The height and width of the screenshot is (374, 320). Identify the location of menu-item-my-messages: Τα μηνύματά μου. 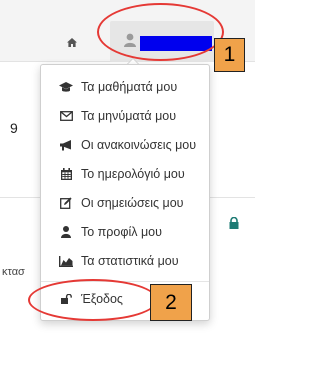
(125, 116).